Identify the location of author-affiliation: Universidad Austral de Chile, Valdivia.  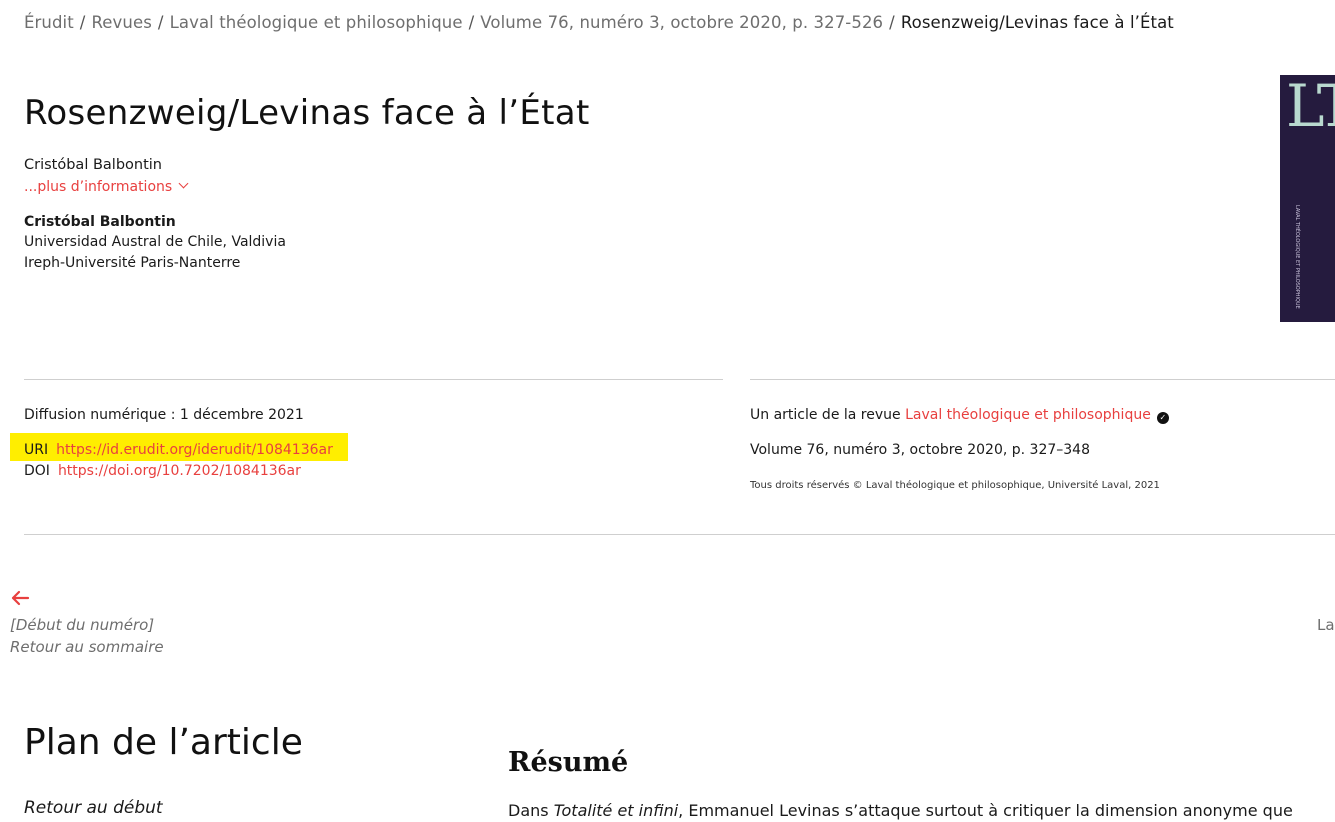
(155, 242).